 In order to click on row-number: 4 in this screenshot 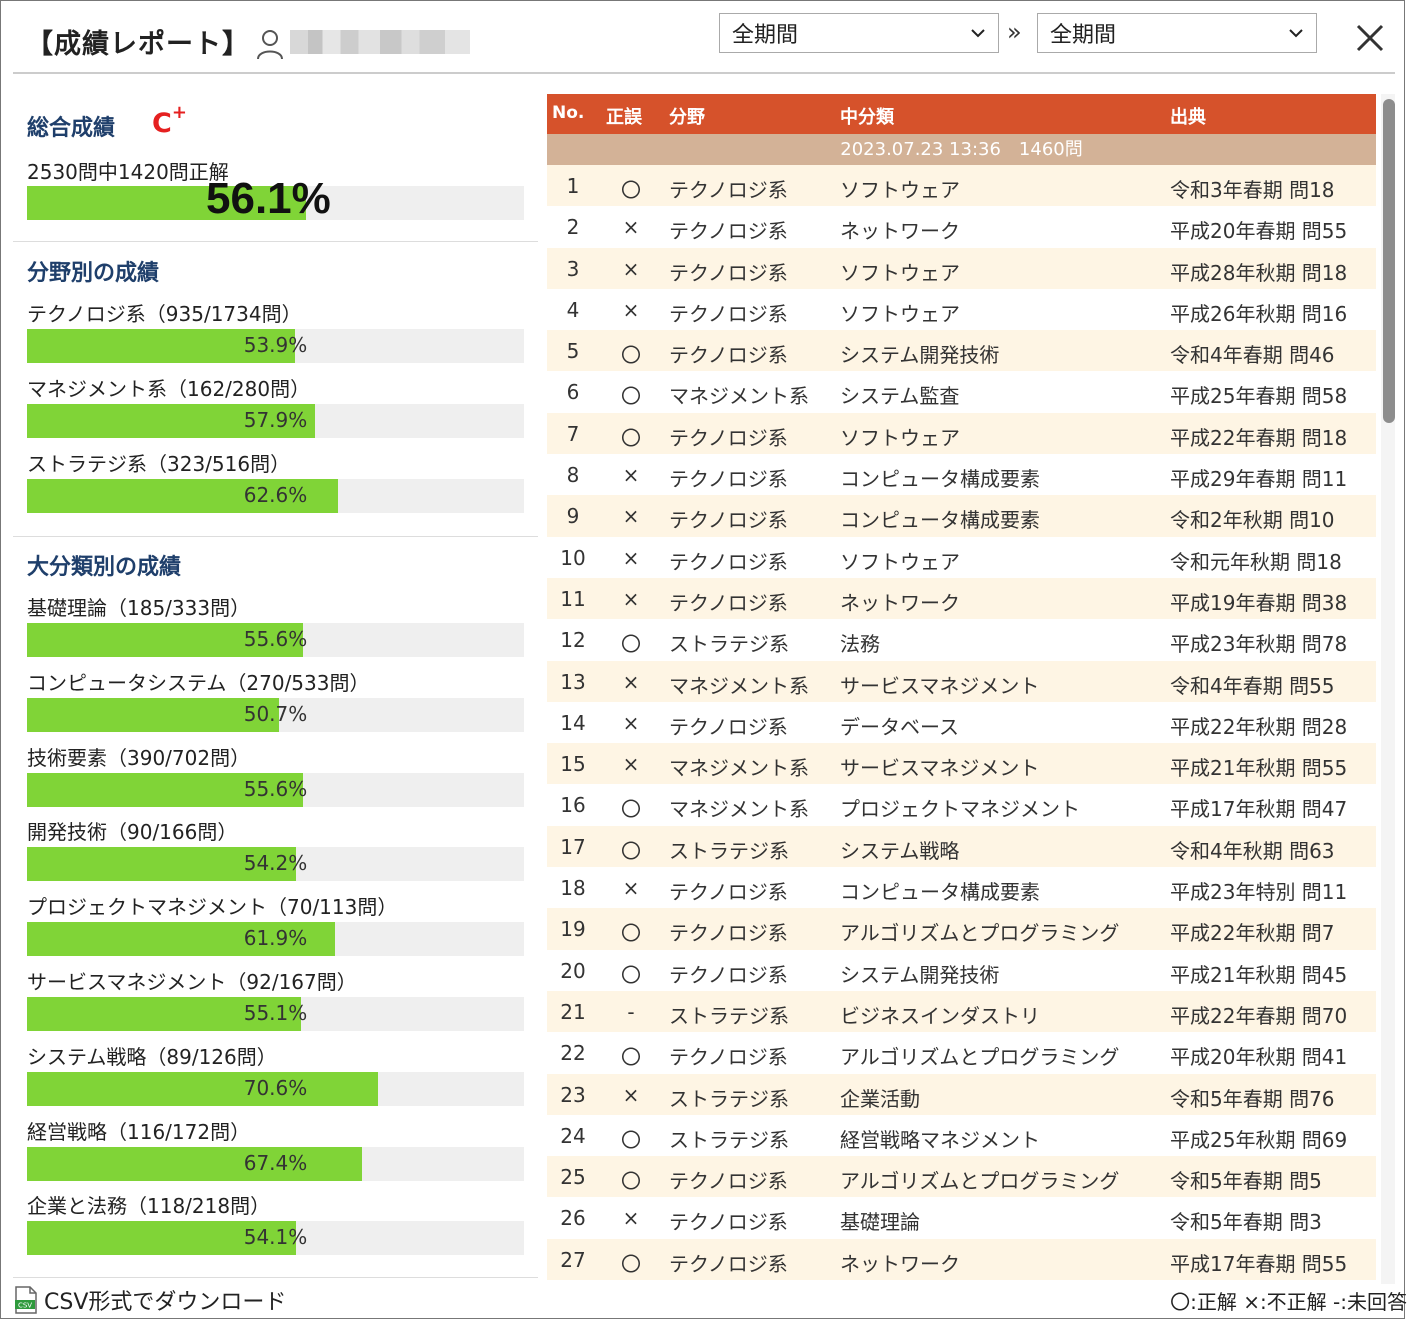, I will do `click(573, 309)`.